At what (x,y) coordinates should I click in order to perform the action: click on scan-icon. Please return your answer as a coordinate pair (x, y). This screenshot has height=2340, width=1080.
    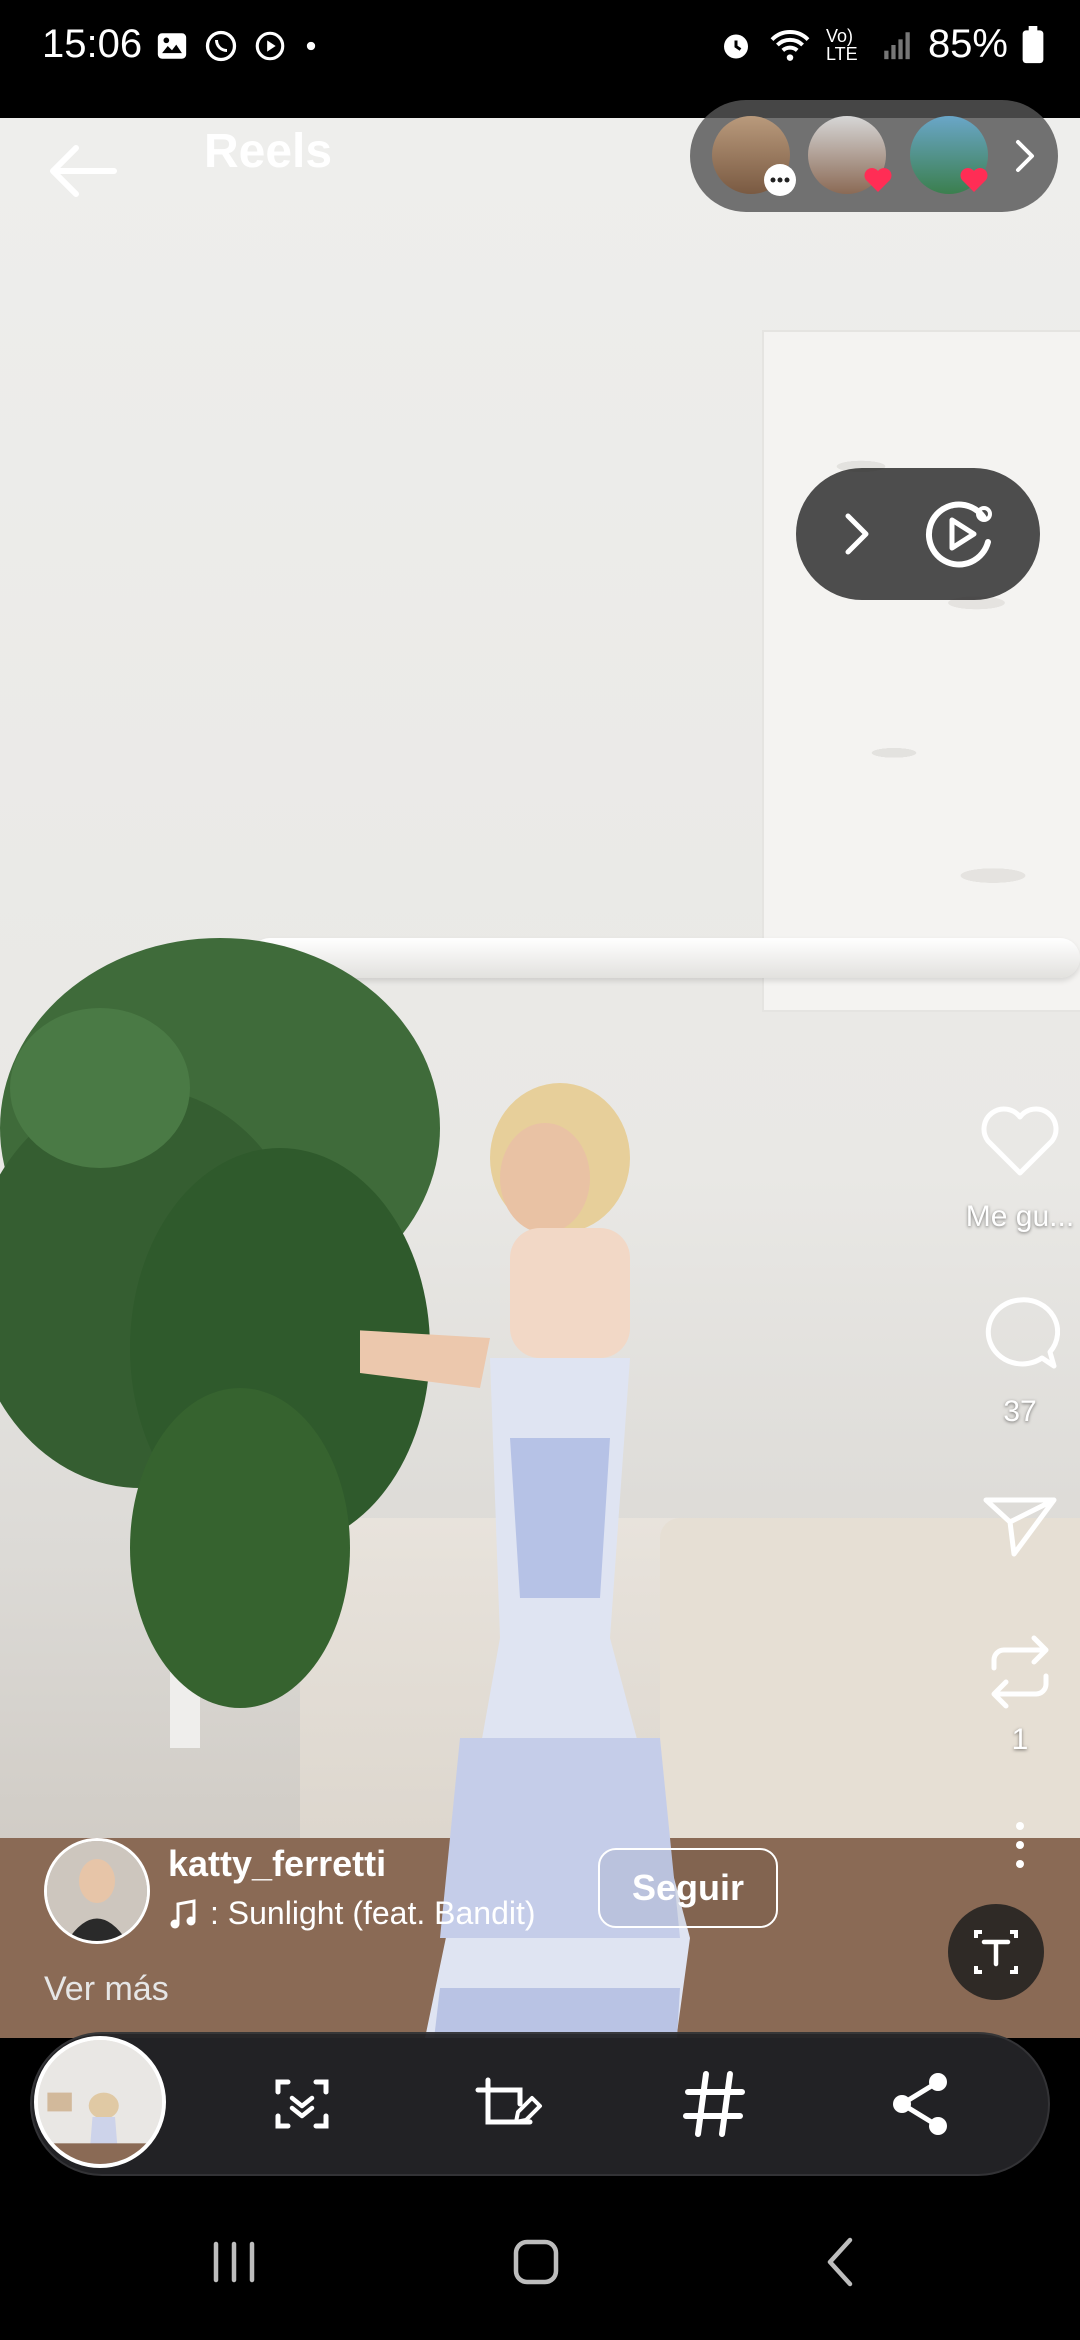
    Looking at the image, I should click on (302, 2104).